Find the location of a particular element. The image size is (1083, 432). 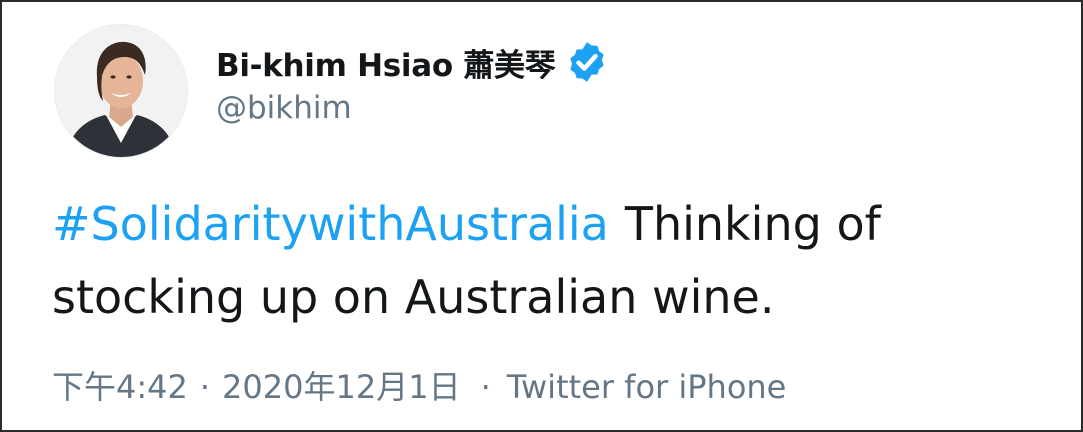

author-display-name: Bi-khim Hsiao 蕭美琴 is located at coordinates (386, 62).